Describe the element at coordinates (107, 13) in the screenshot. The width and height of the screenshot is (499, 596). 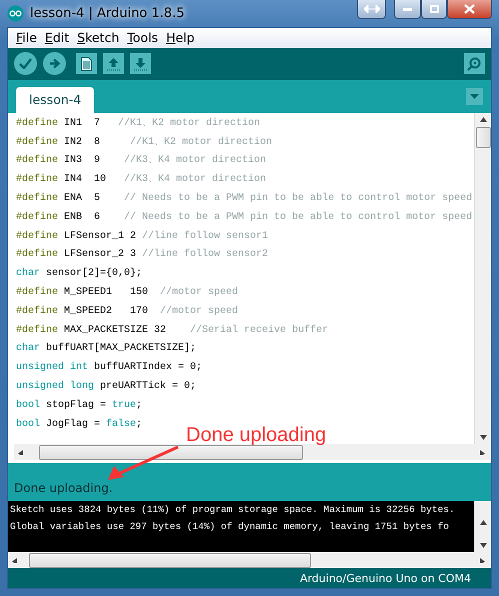
I see `window-title: lesson-4 | Arduino 1.8.5` at that location.